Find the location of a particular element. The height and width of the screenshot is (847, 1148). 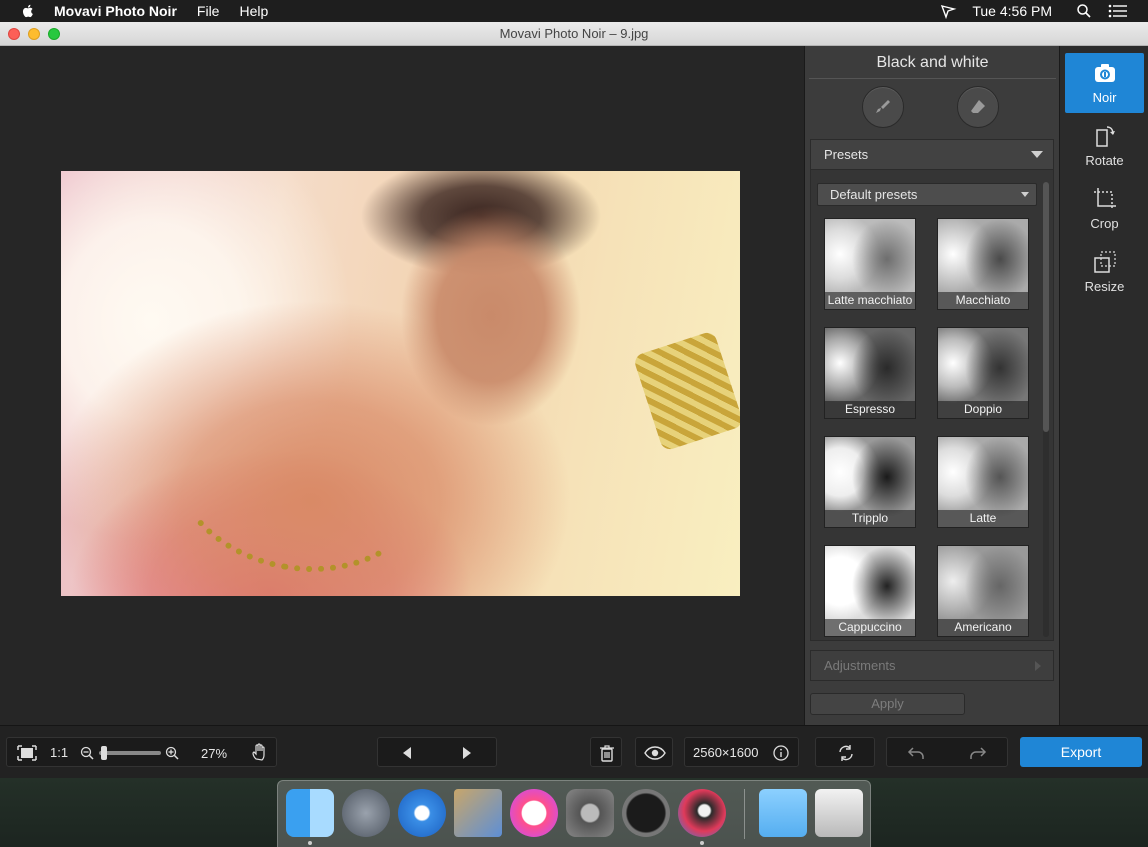

rotate-icon is located at coordinates (1105, 136).